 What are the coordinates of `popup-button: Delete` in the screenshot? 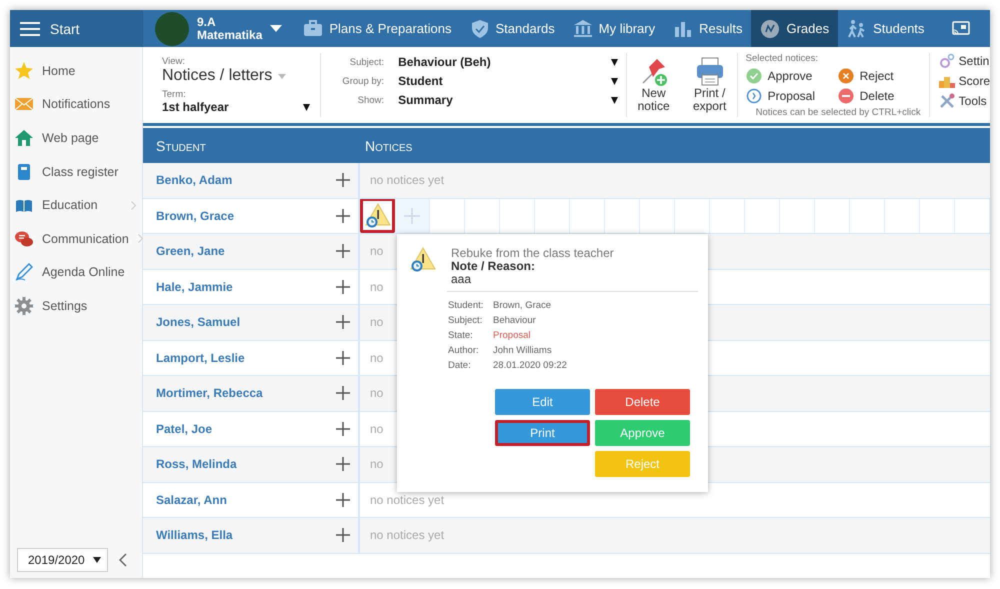 It's located at (642, 402).